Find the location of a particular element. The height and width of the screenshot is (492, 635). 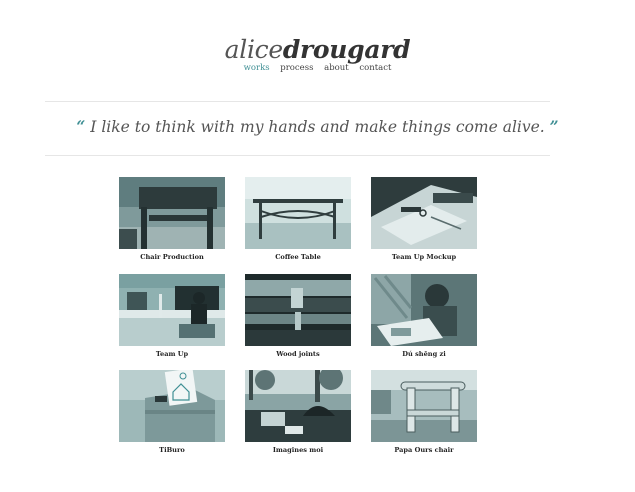

work-title: Team Up Mockup is located at coordinates (424, 257).